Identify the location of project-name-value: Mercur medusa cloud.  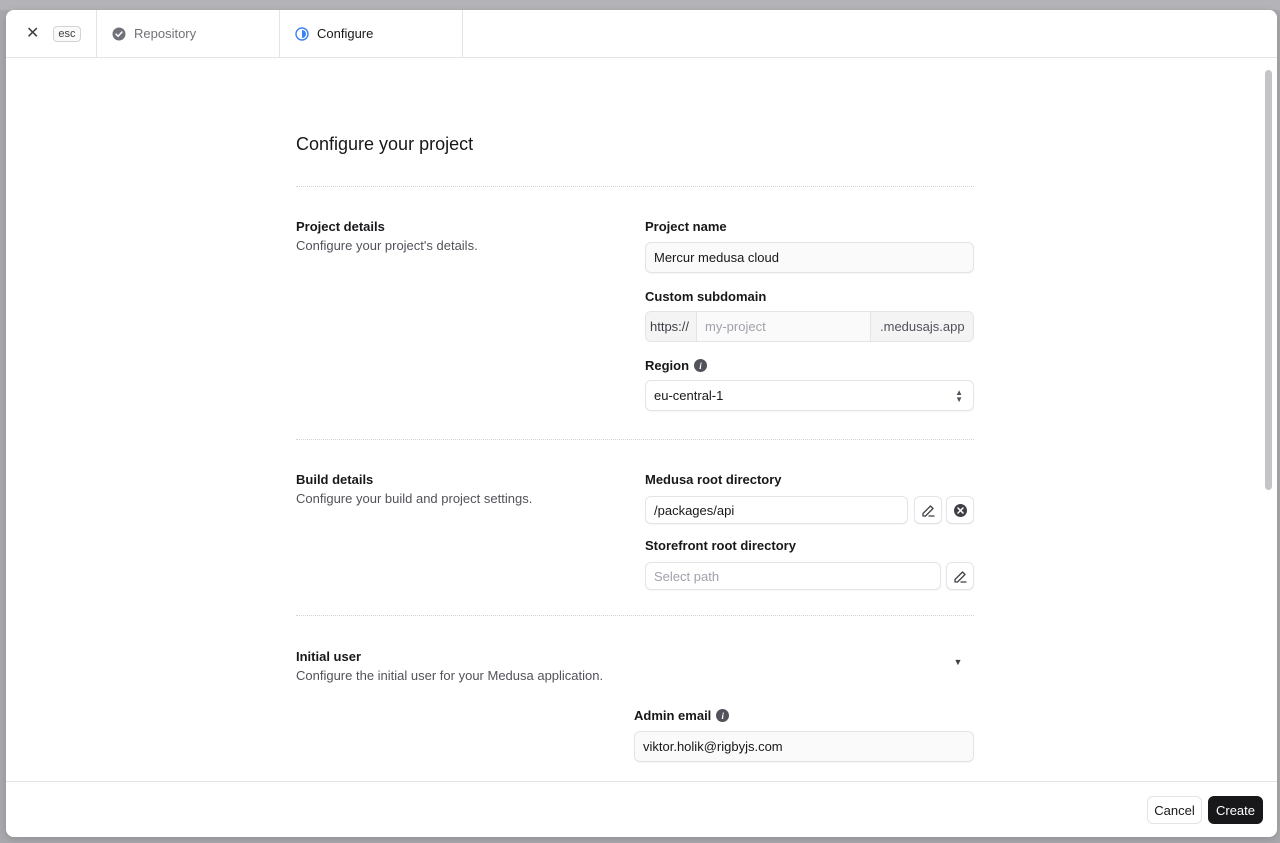
(716, 257).